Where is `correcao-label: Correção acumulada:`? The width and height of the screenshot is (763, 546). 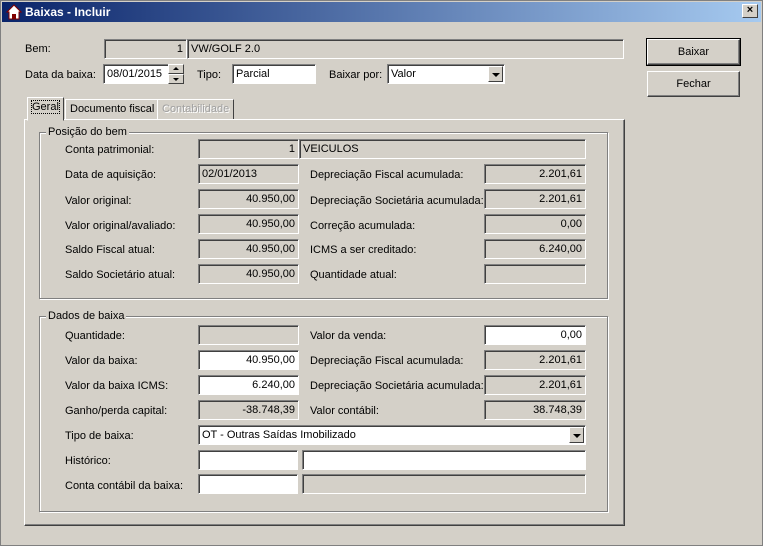
correcao-label: Correção acumulada: is located at coordinates (363, 226).